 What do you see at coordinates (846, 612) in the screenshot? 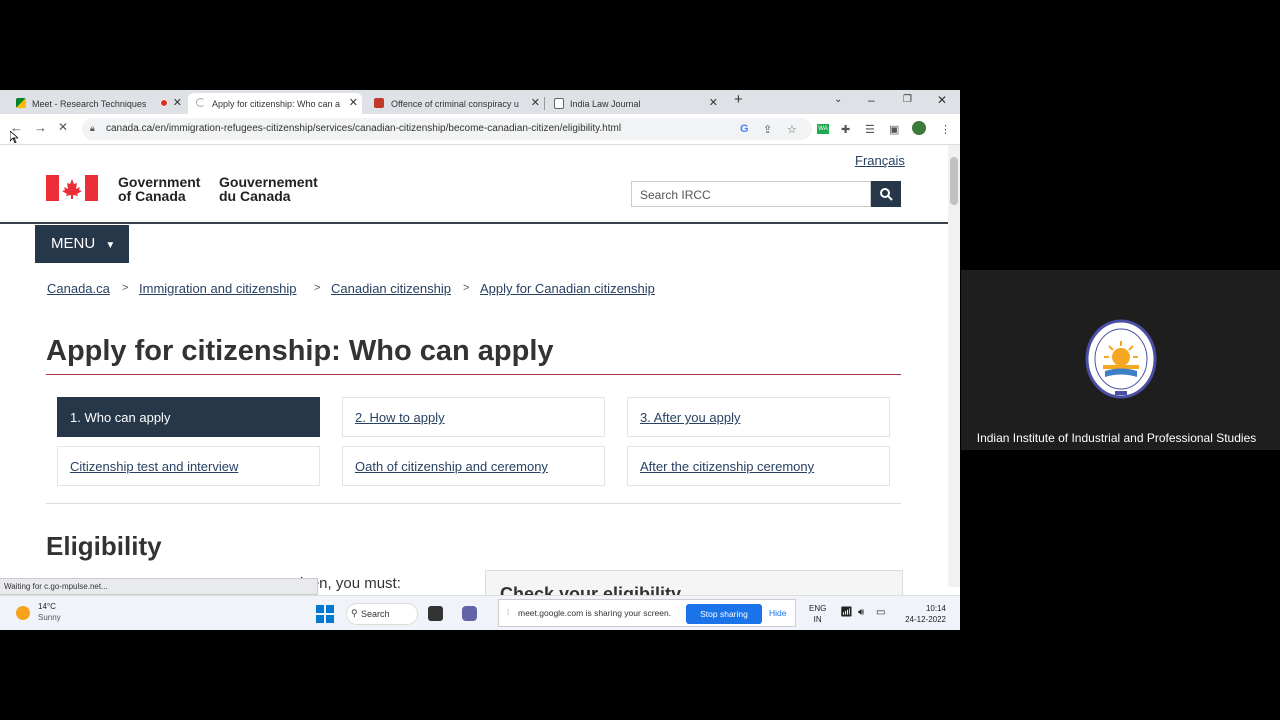
I see `wifi-icon: 📶︎` at bounding box center [846, 612].